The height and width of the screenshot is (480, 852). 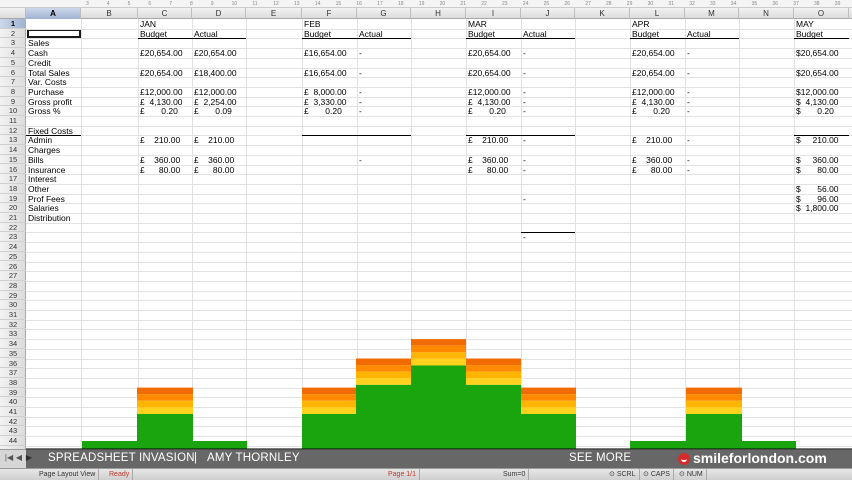 What do you see at coordinates (13, 286) in the screenshot?
I see `row-header-28: 28` at bounding box center [13, 286].